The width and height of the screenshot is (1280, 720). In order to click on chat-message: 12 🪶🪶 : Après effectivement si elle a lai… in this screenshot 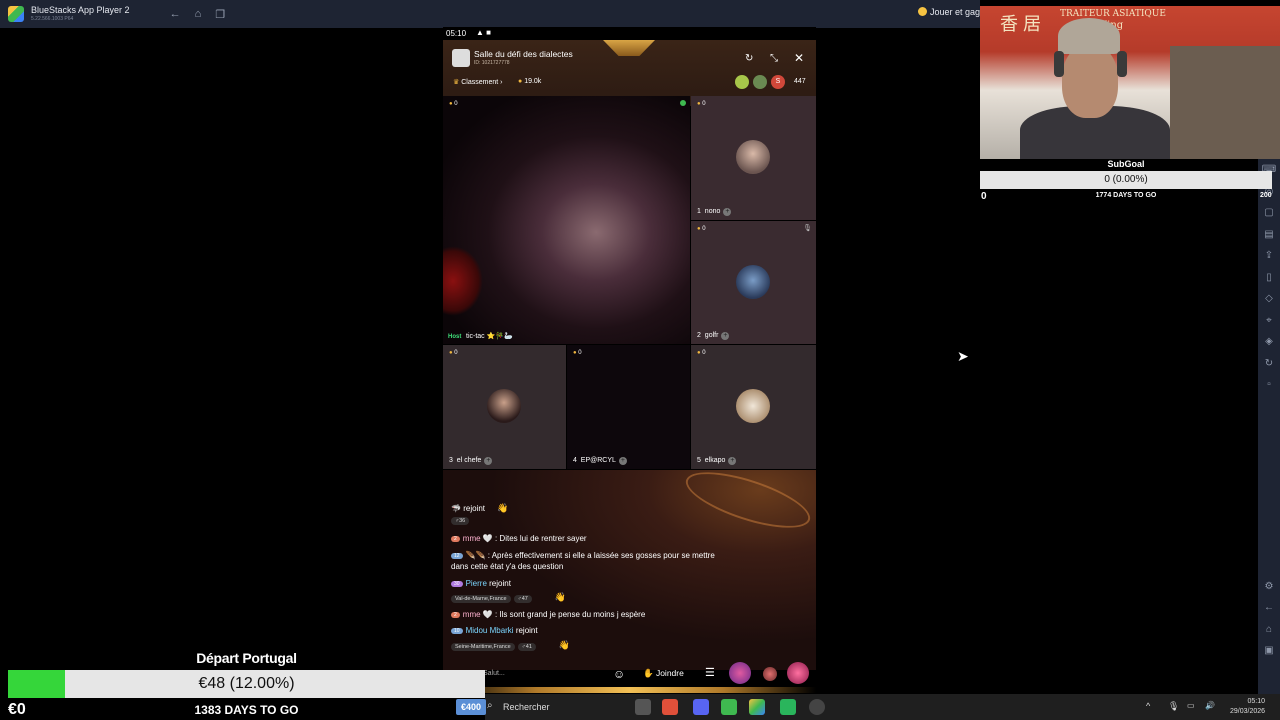, I will do `click(583, 555)`.